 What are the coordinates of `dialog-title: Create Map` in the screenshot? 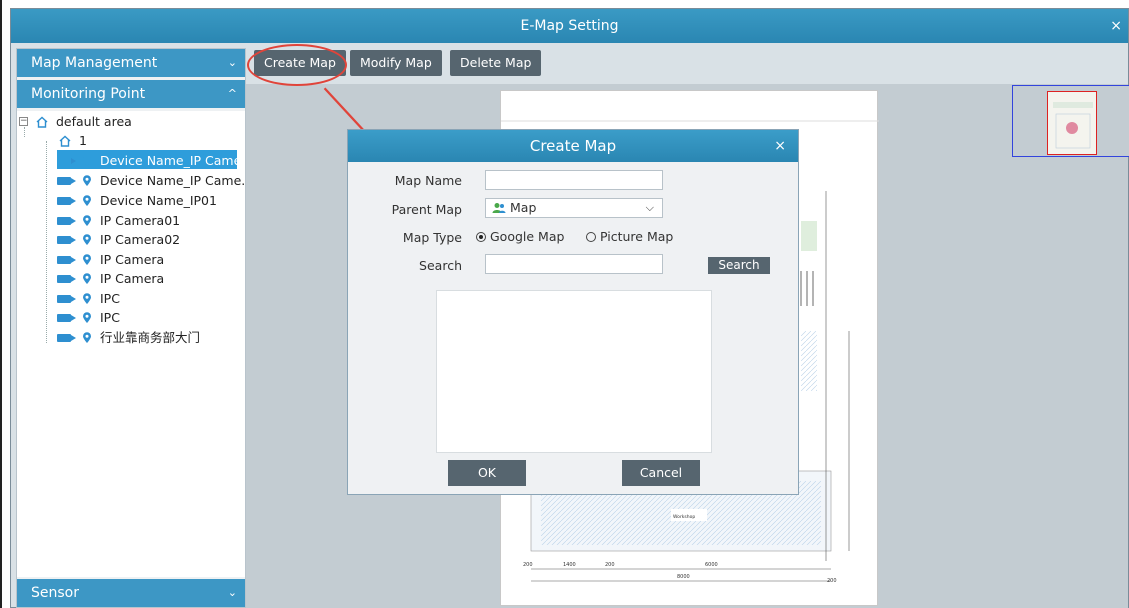 It's located at (573, 146).